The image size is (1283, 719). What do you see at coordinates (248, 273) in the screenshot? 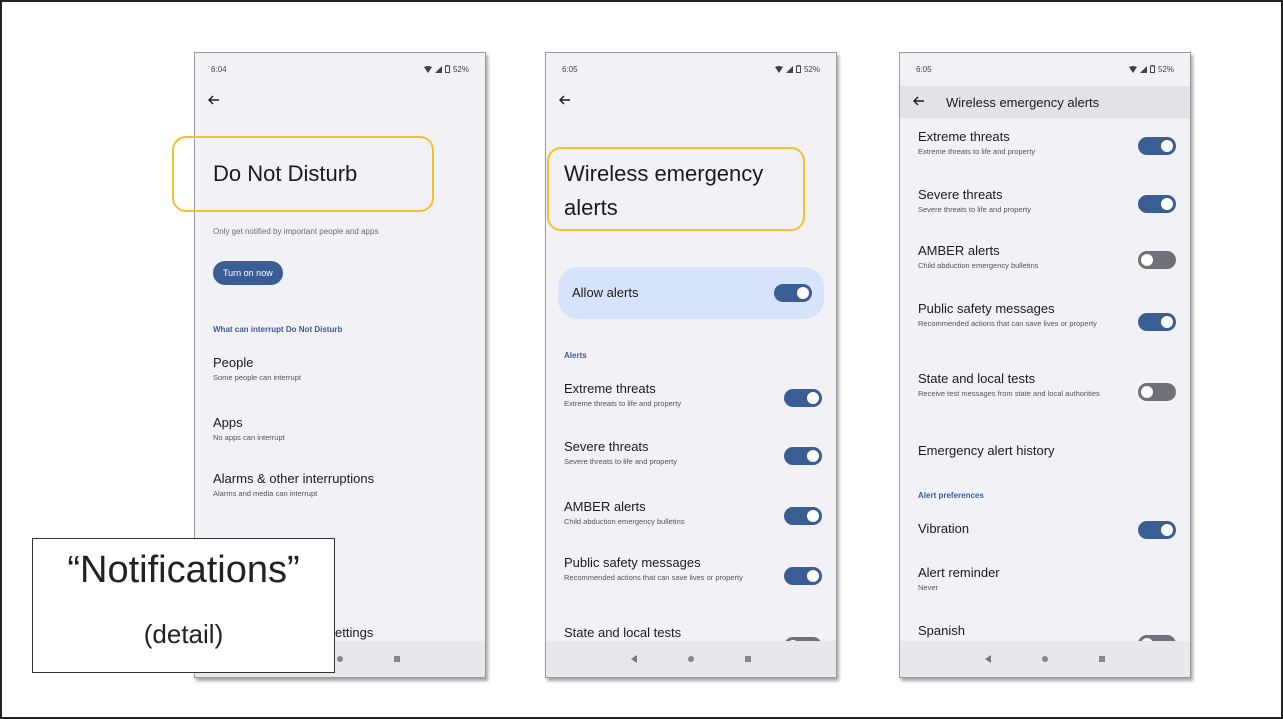
I see `turn-on-now-button: Turn on now` at bounding box center [248, 273].